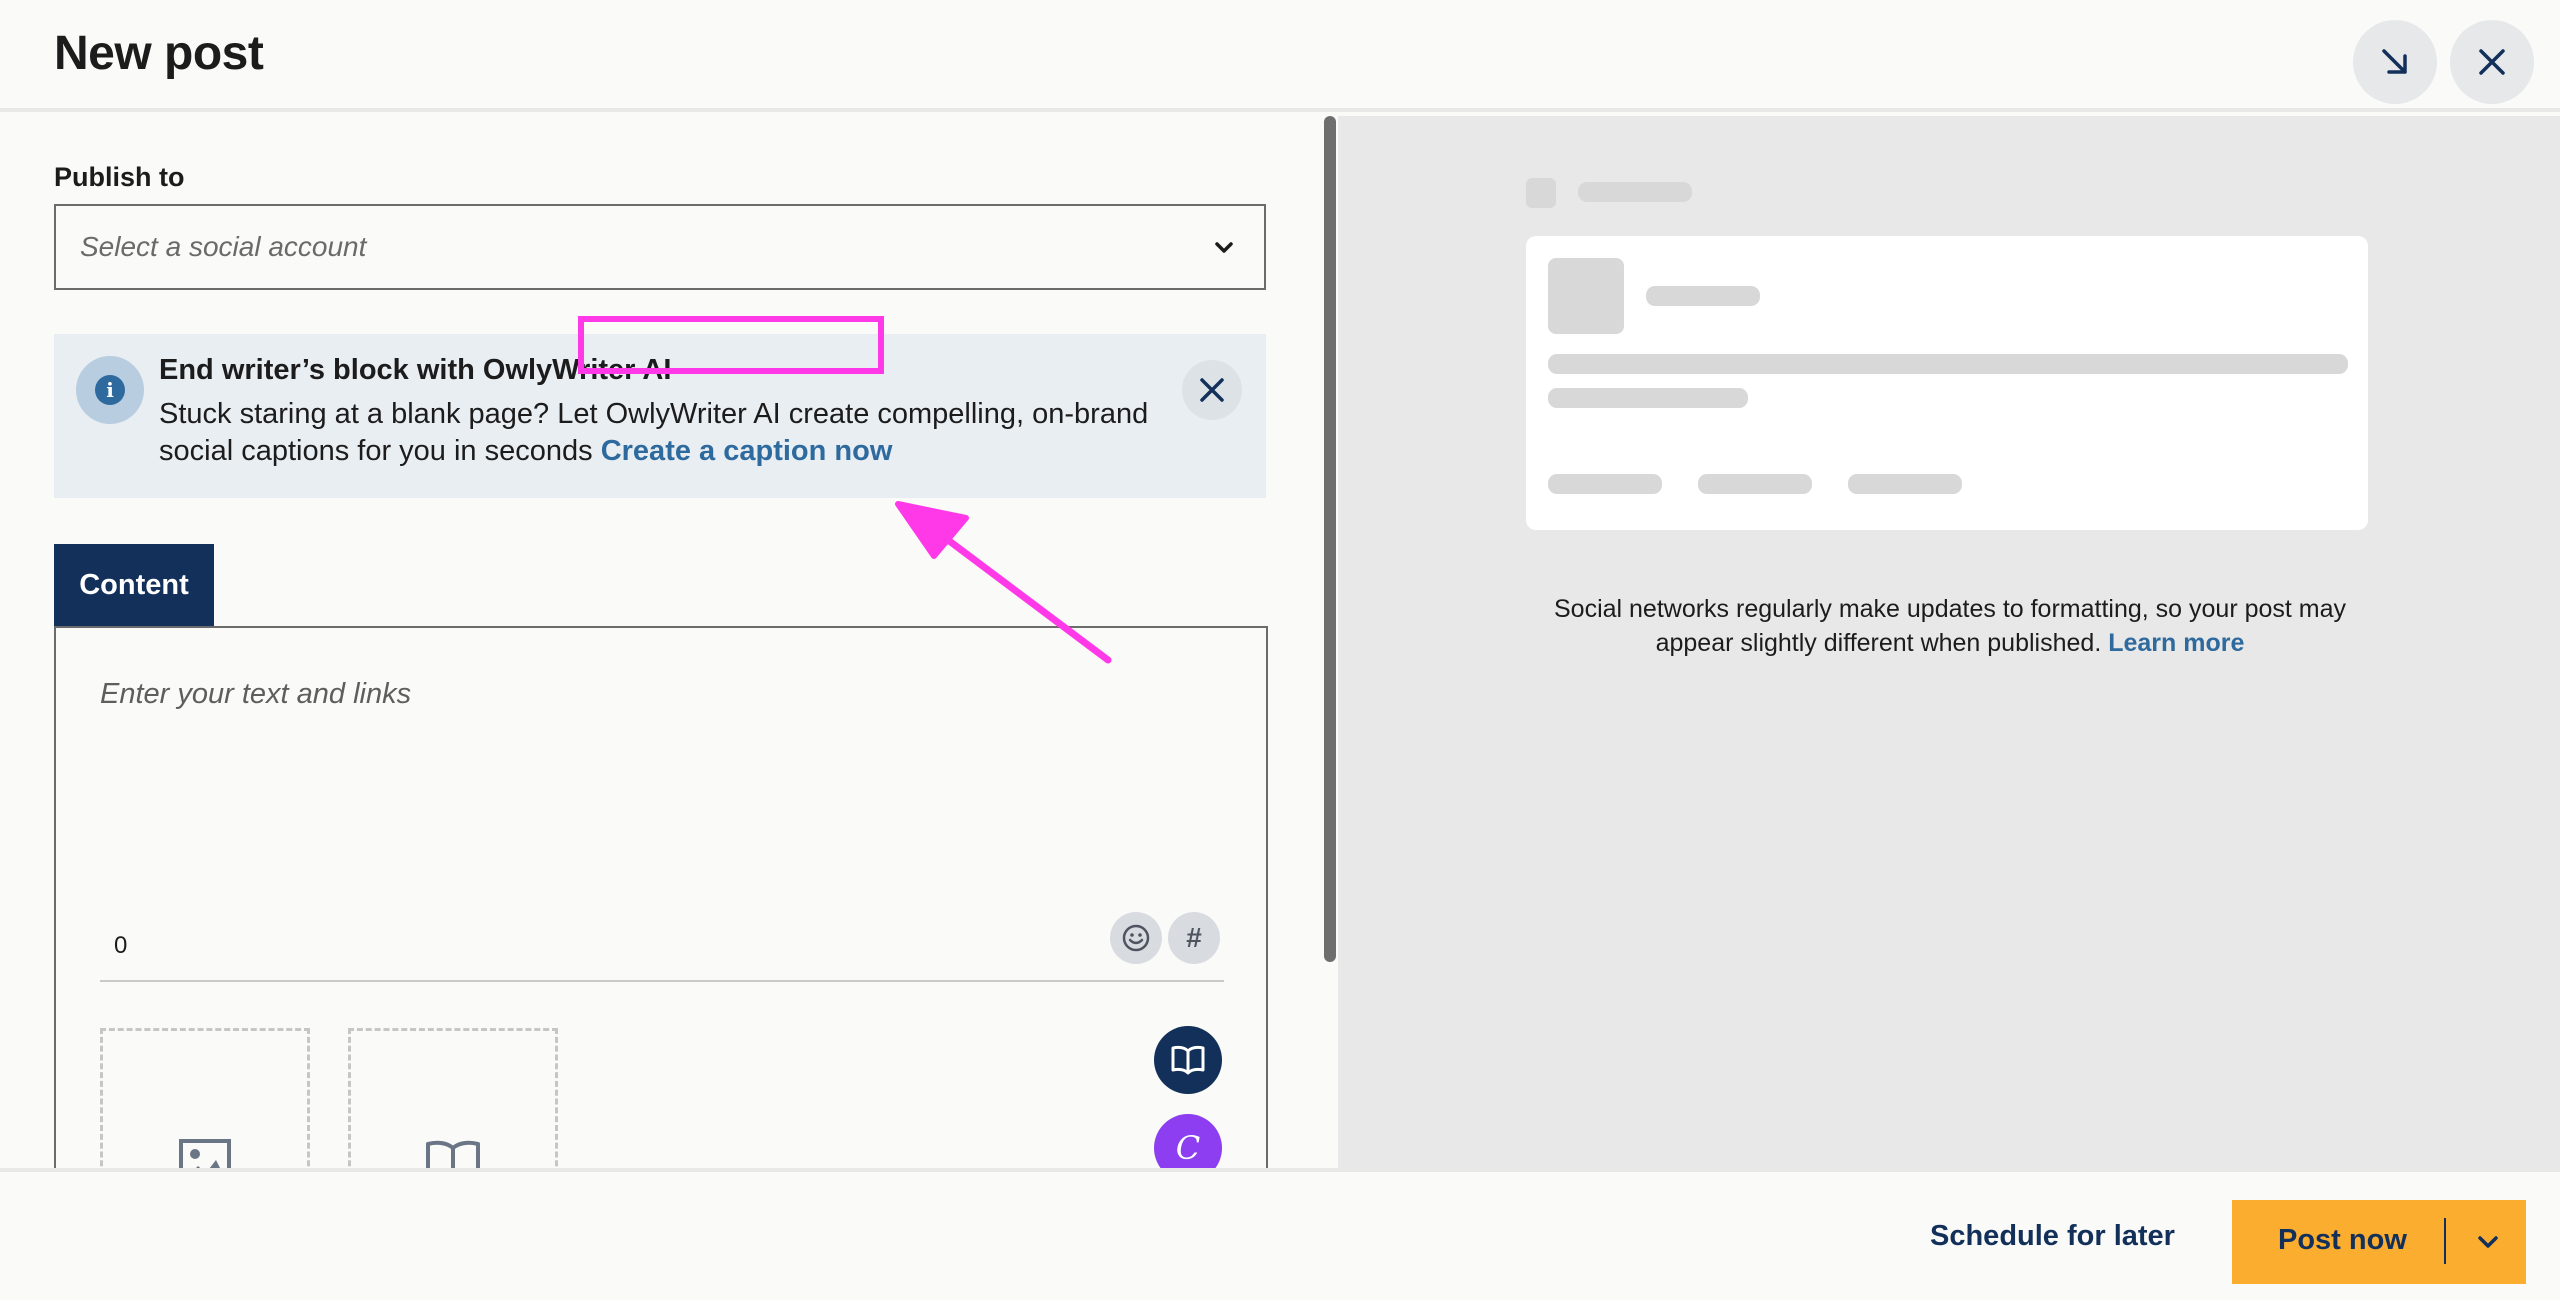 This screenshot has height=1300, width=2560. I want to click on text-input: Enter your text and links, so click(255, 694).